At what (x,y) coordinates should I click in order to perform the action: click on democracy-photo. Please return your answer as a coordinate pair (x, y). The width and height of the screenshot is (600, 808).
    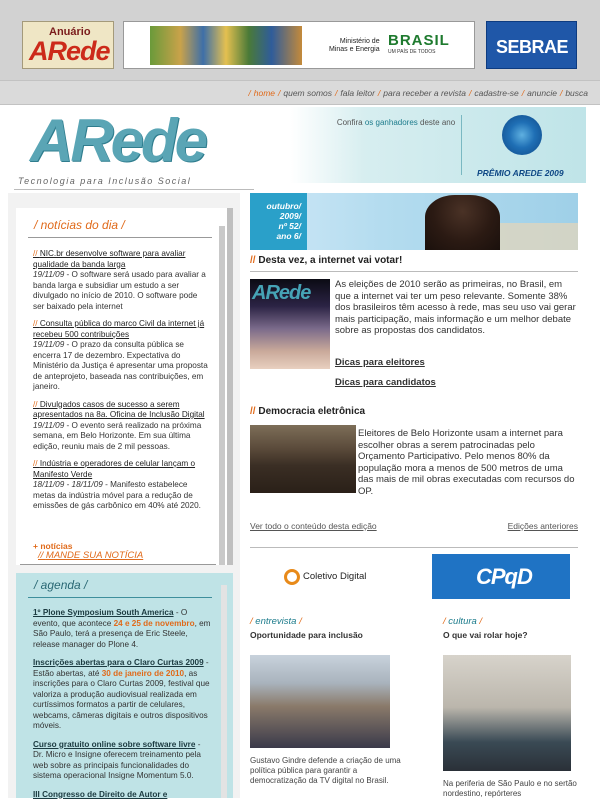
    Looking at the image, I should click on (303, 459).